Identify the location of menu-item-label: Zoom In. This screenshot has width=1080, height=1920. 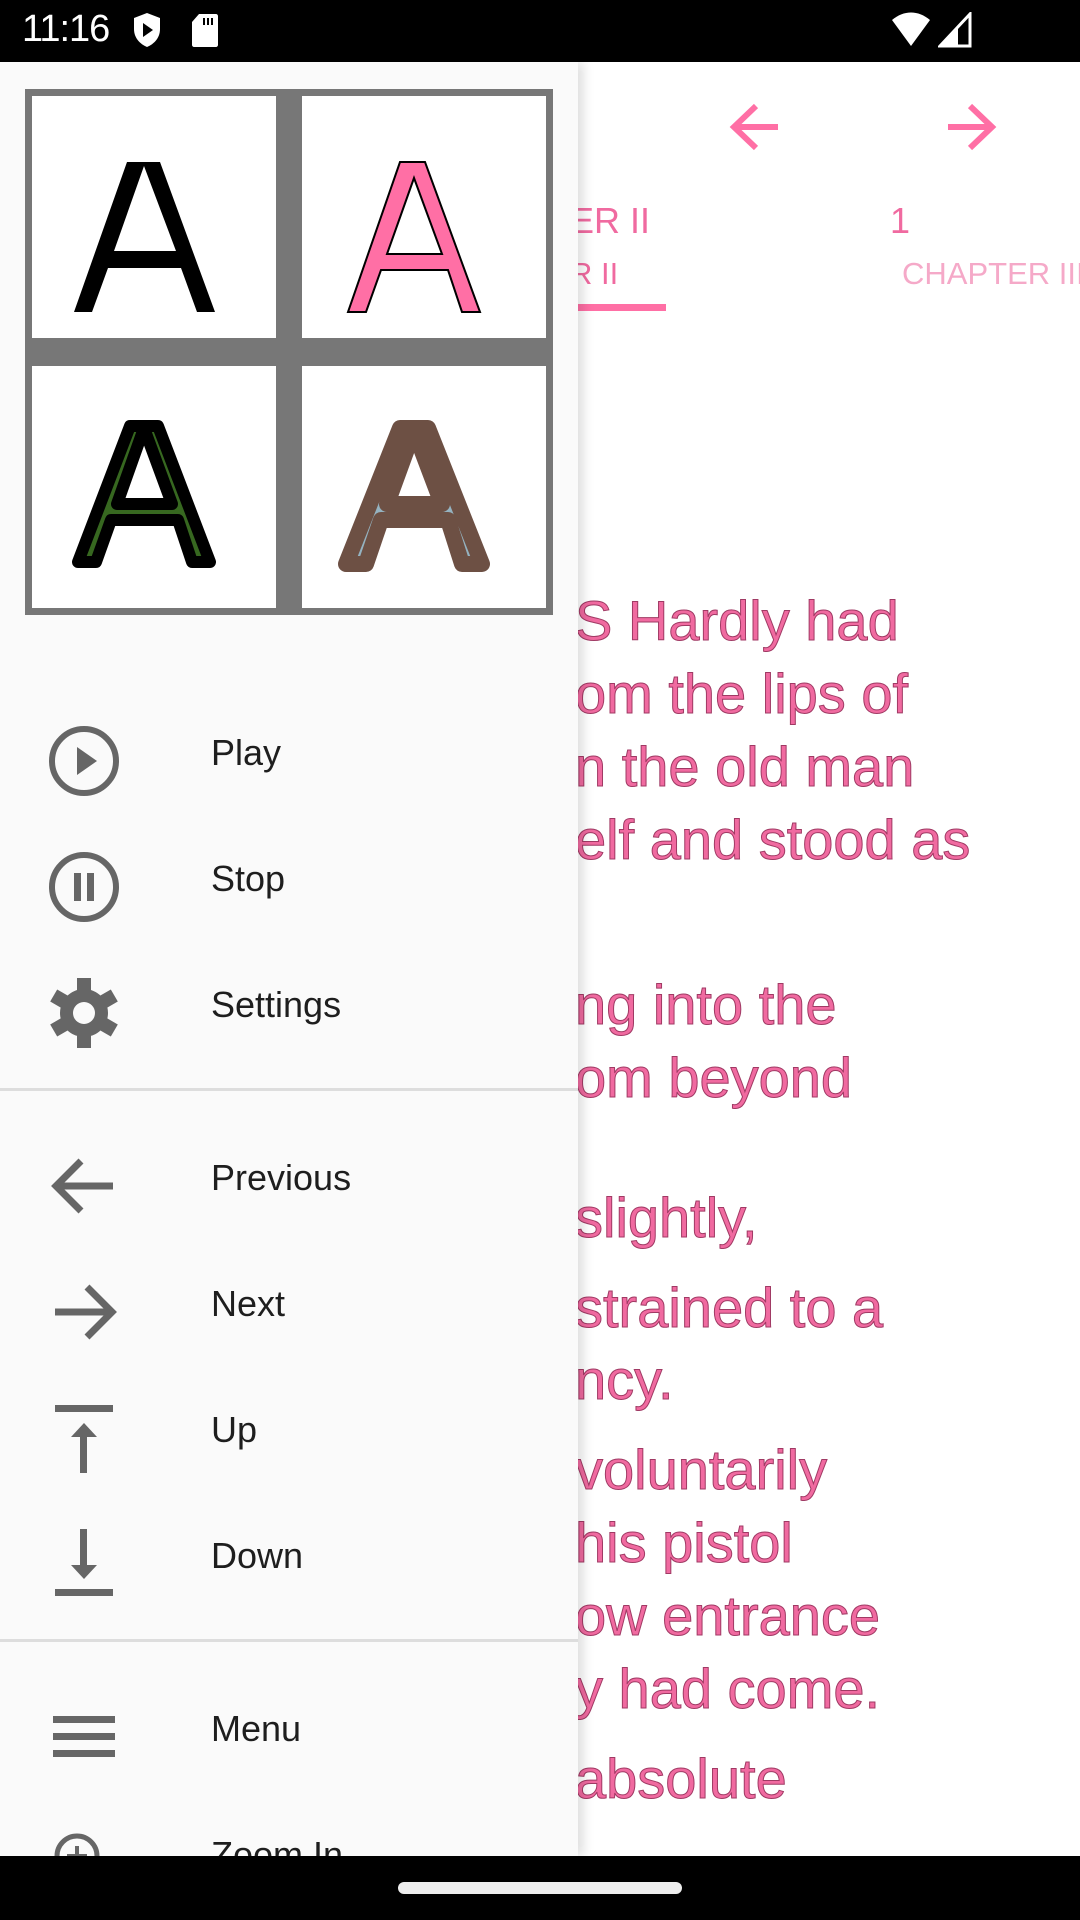
(277, 1845).